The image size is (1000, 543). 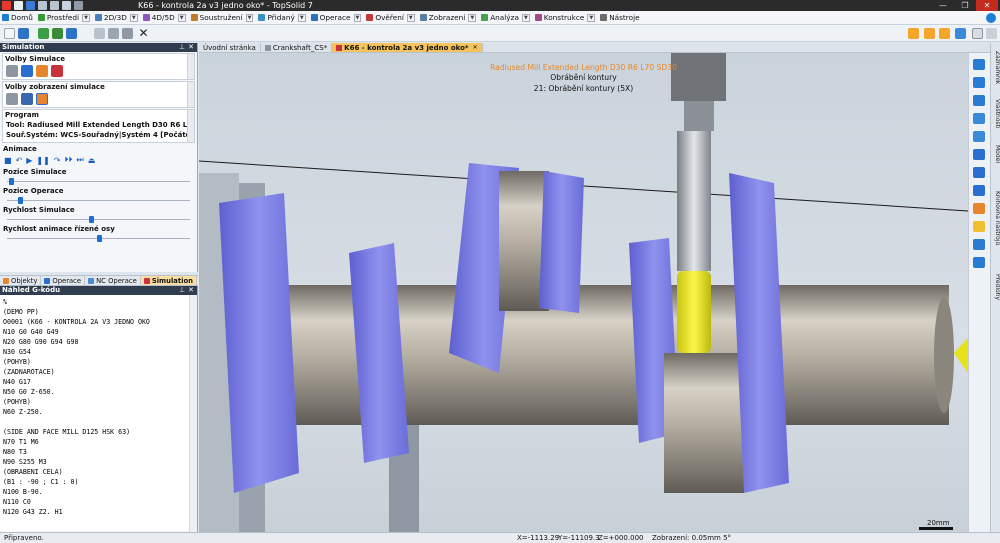 I want to click on pause-icon: ❚❚, so click(x=42, y=160).